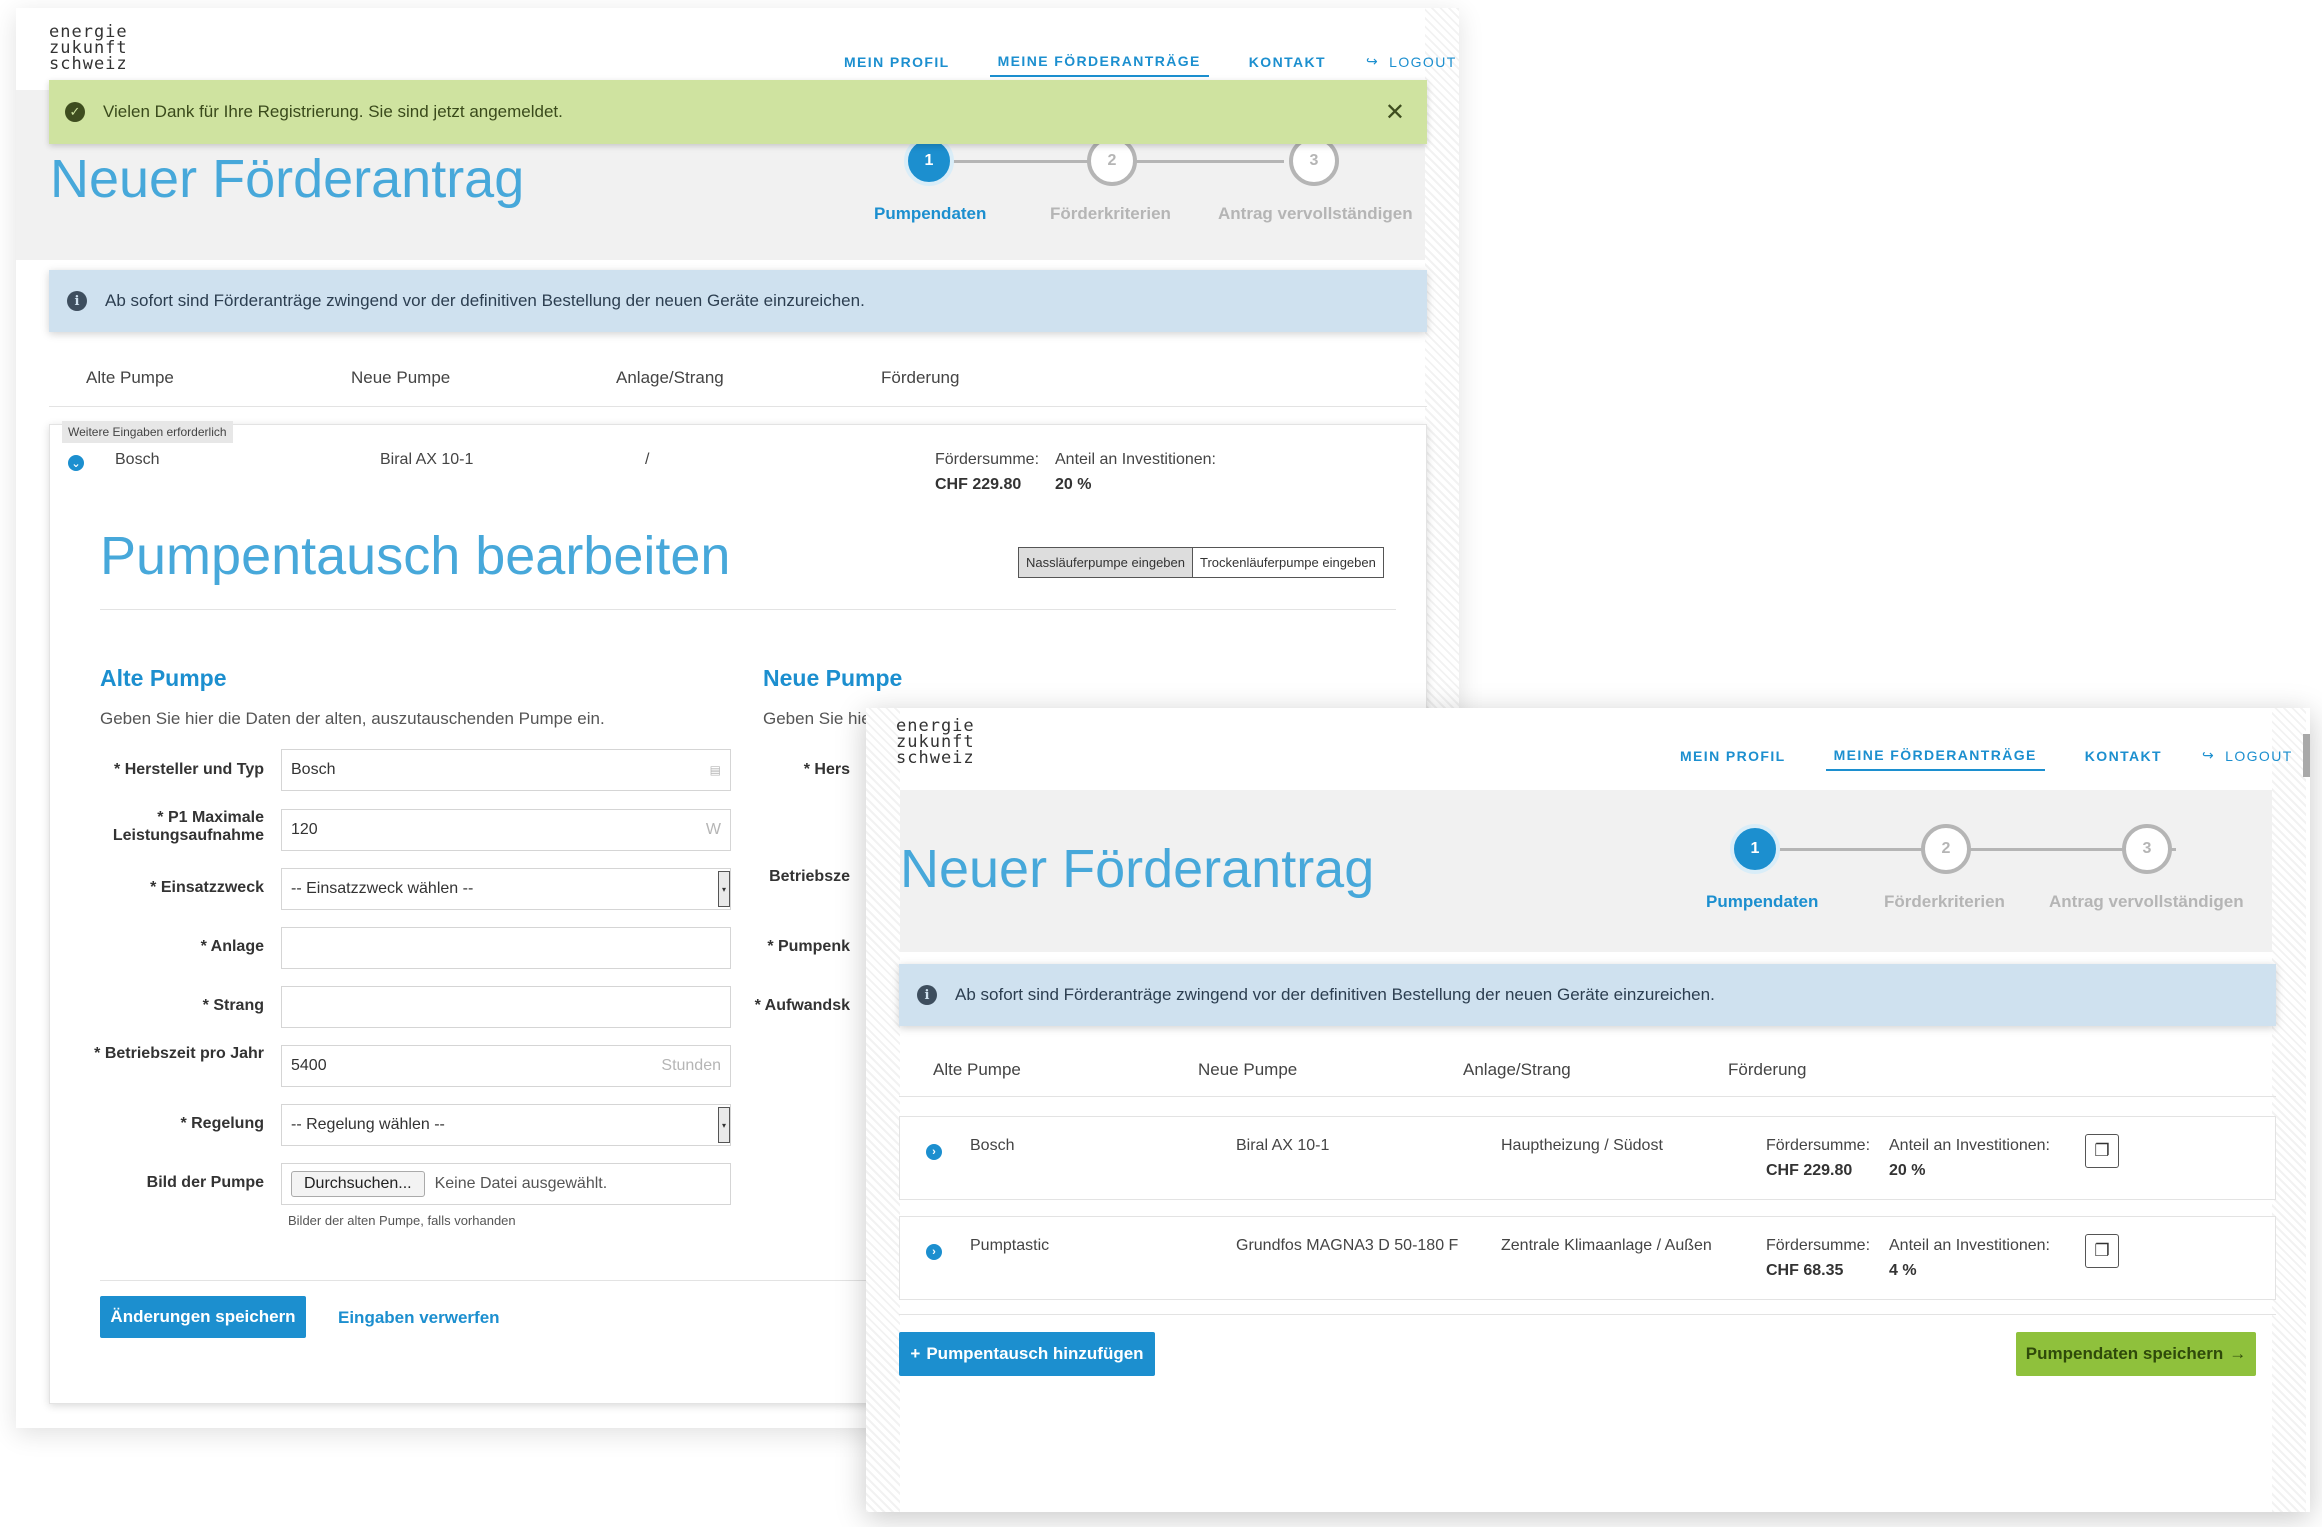 The image size is (2322, 1527). Describe the element at coordinates (506, 889) in the screenshot. I see `einsatz-select: -- Einsatzzweck wählen -- ▾` at that location.